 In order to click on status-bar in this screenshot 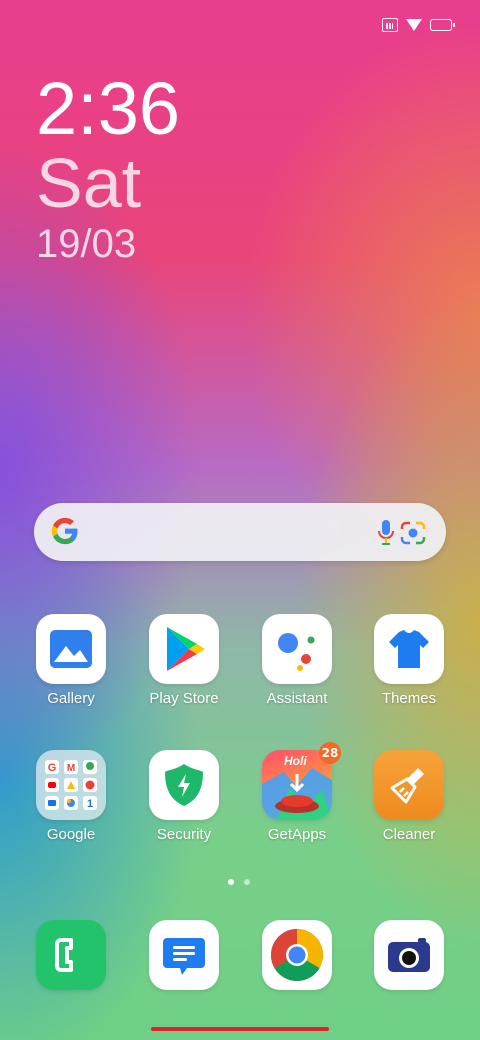, I will do `click(418, 25)`.